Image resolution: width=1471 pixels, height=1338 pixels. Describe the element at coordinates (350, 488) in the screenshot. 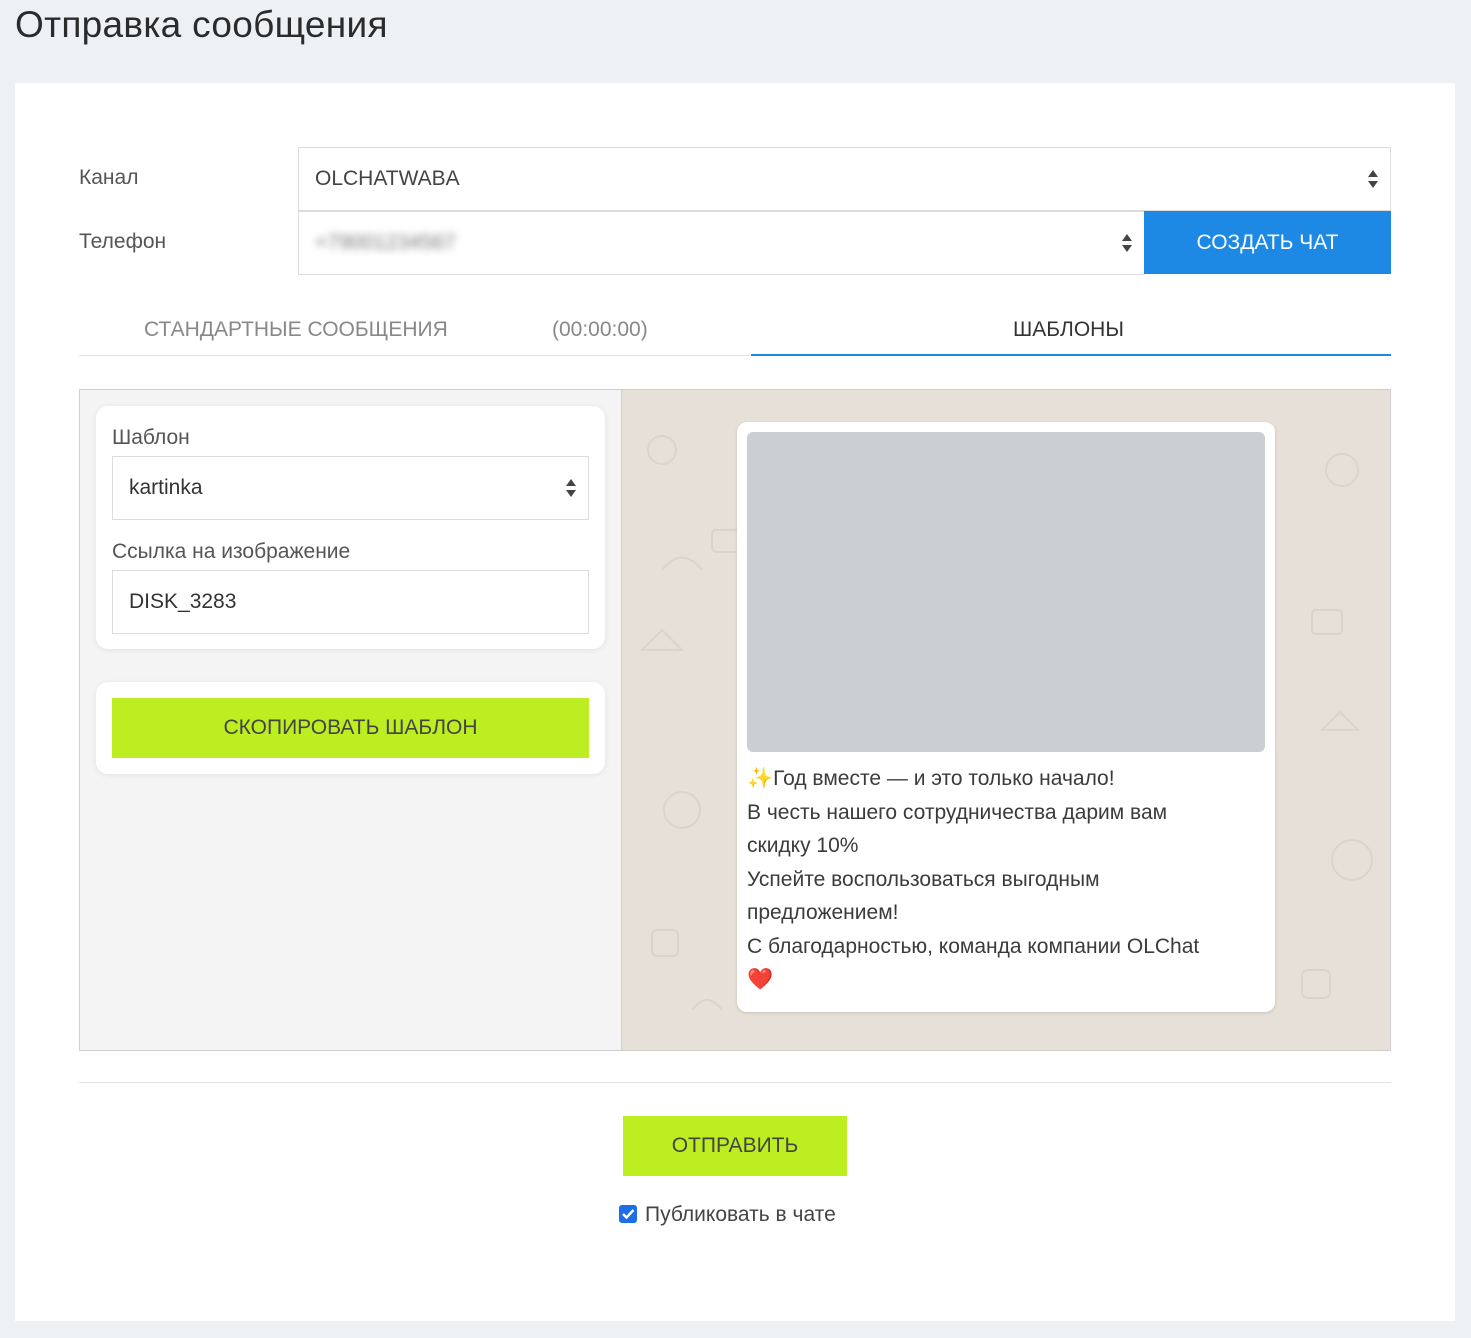

I see `template-select: kartinka` at that location.